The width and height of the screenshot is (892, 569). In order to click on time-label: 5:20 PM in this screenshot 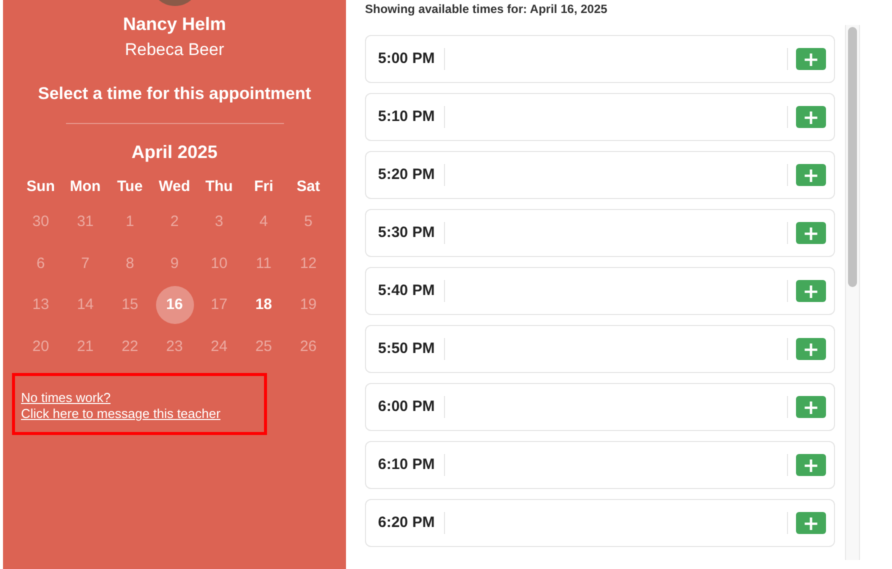, I will do `click(411, 175)`.